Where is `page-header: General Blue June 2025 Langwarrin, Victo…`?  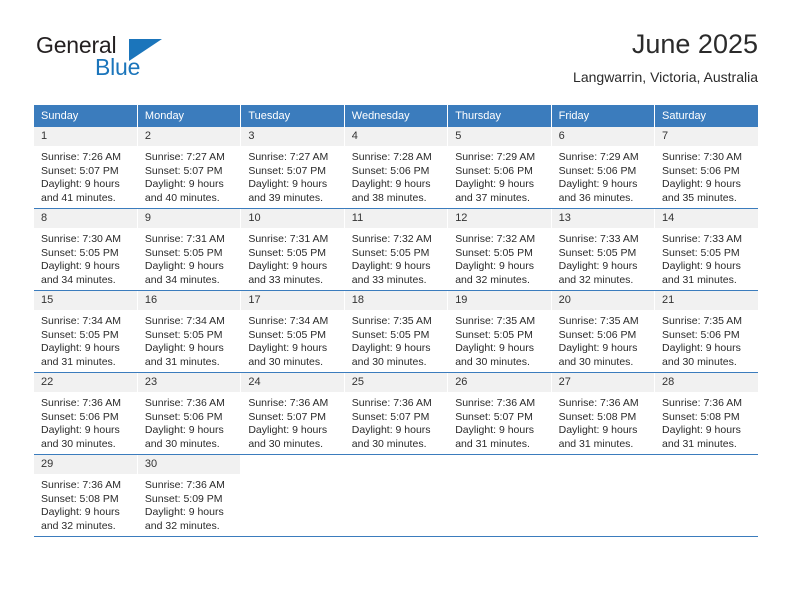 page-header: General Blue June 2025 Langwarrin, Victo… is located at coordinates (396, 64).